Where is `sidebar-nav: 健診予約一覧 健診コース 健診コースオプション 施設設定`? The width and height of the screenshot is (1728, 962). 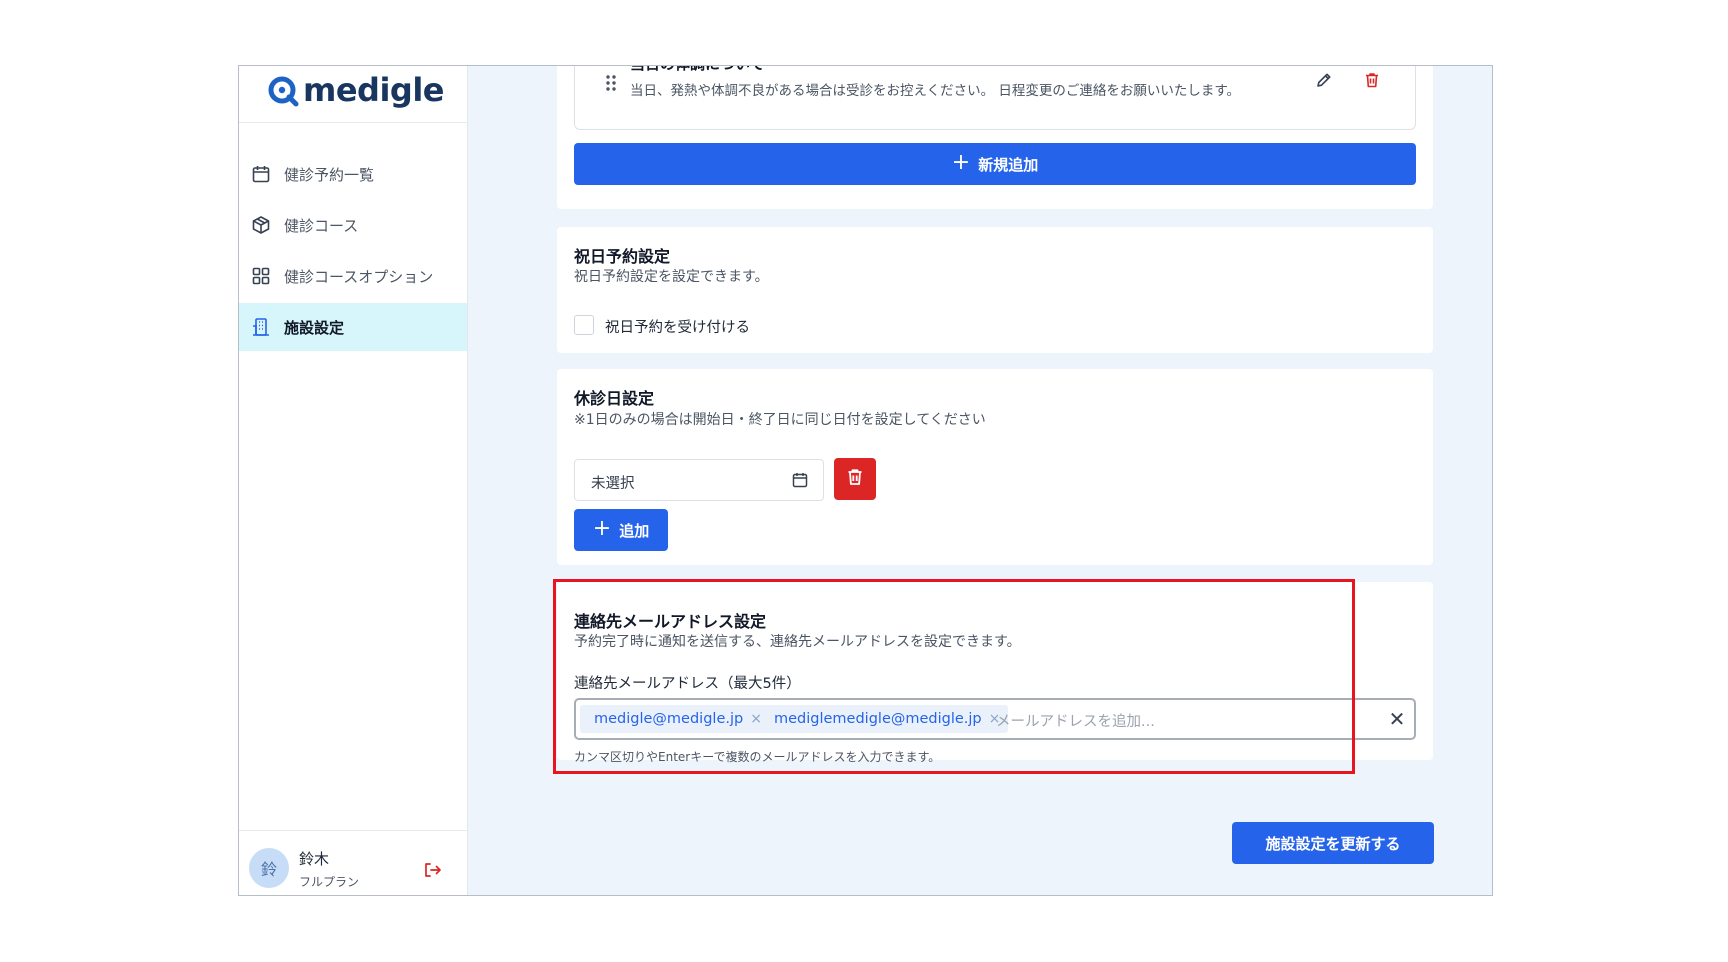
sidebar-nav: 健診予約一覧 健診コース 健診コースオプション 施設設定 is located at coordinates (353, 252).